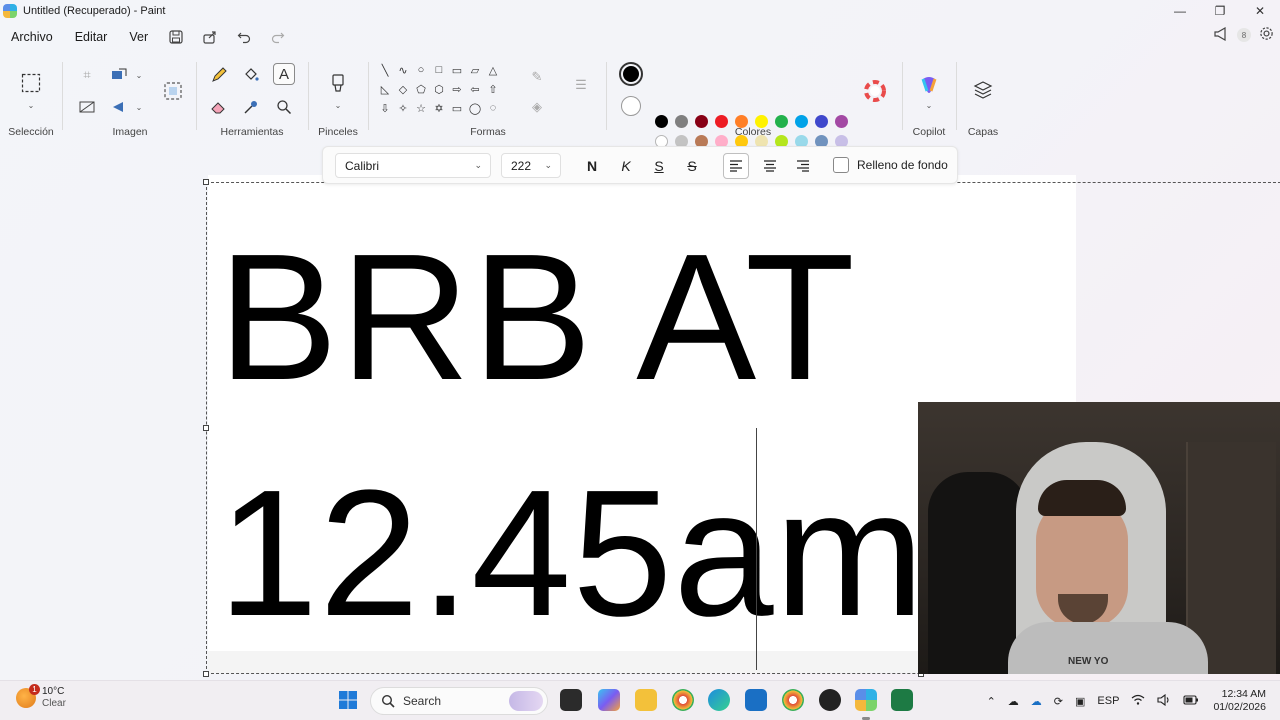 The width and height of the screenshot is (1280, 720). Describe the element at coordinates (439, 70) in the screenshot. I see `shape-rectangle-icon: □` at that location.